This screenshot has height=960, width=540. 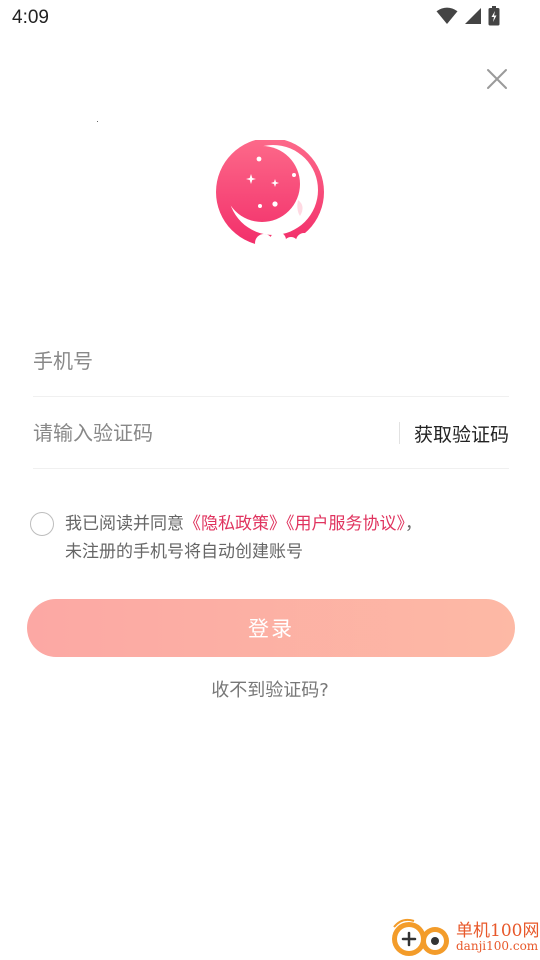 I want to click on status-icons, so click(x=468, y=18).